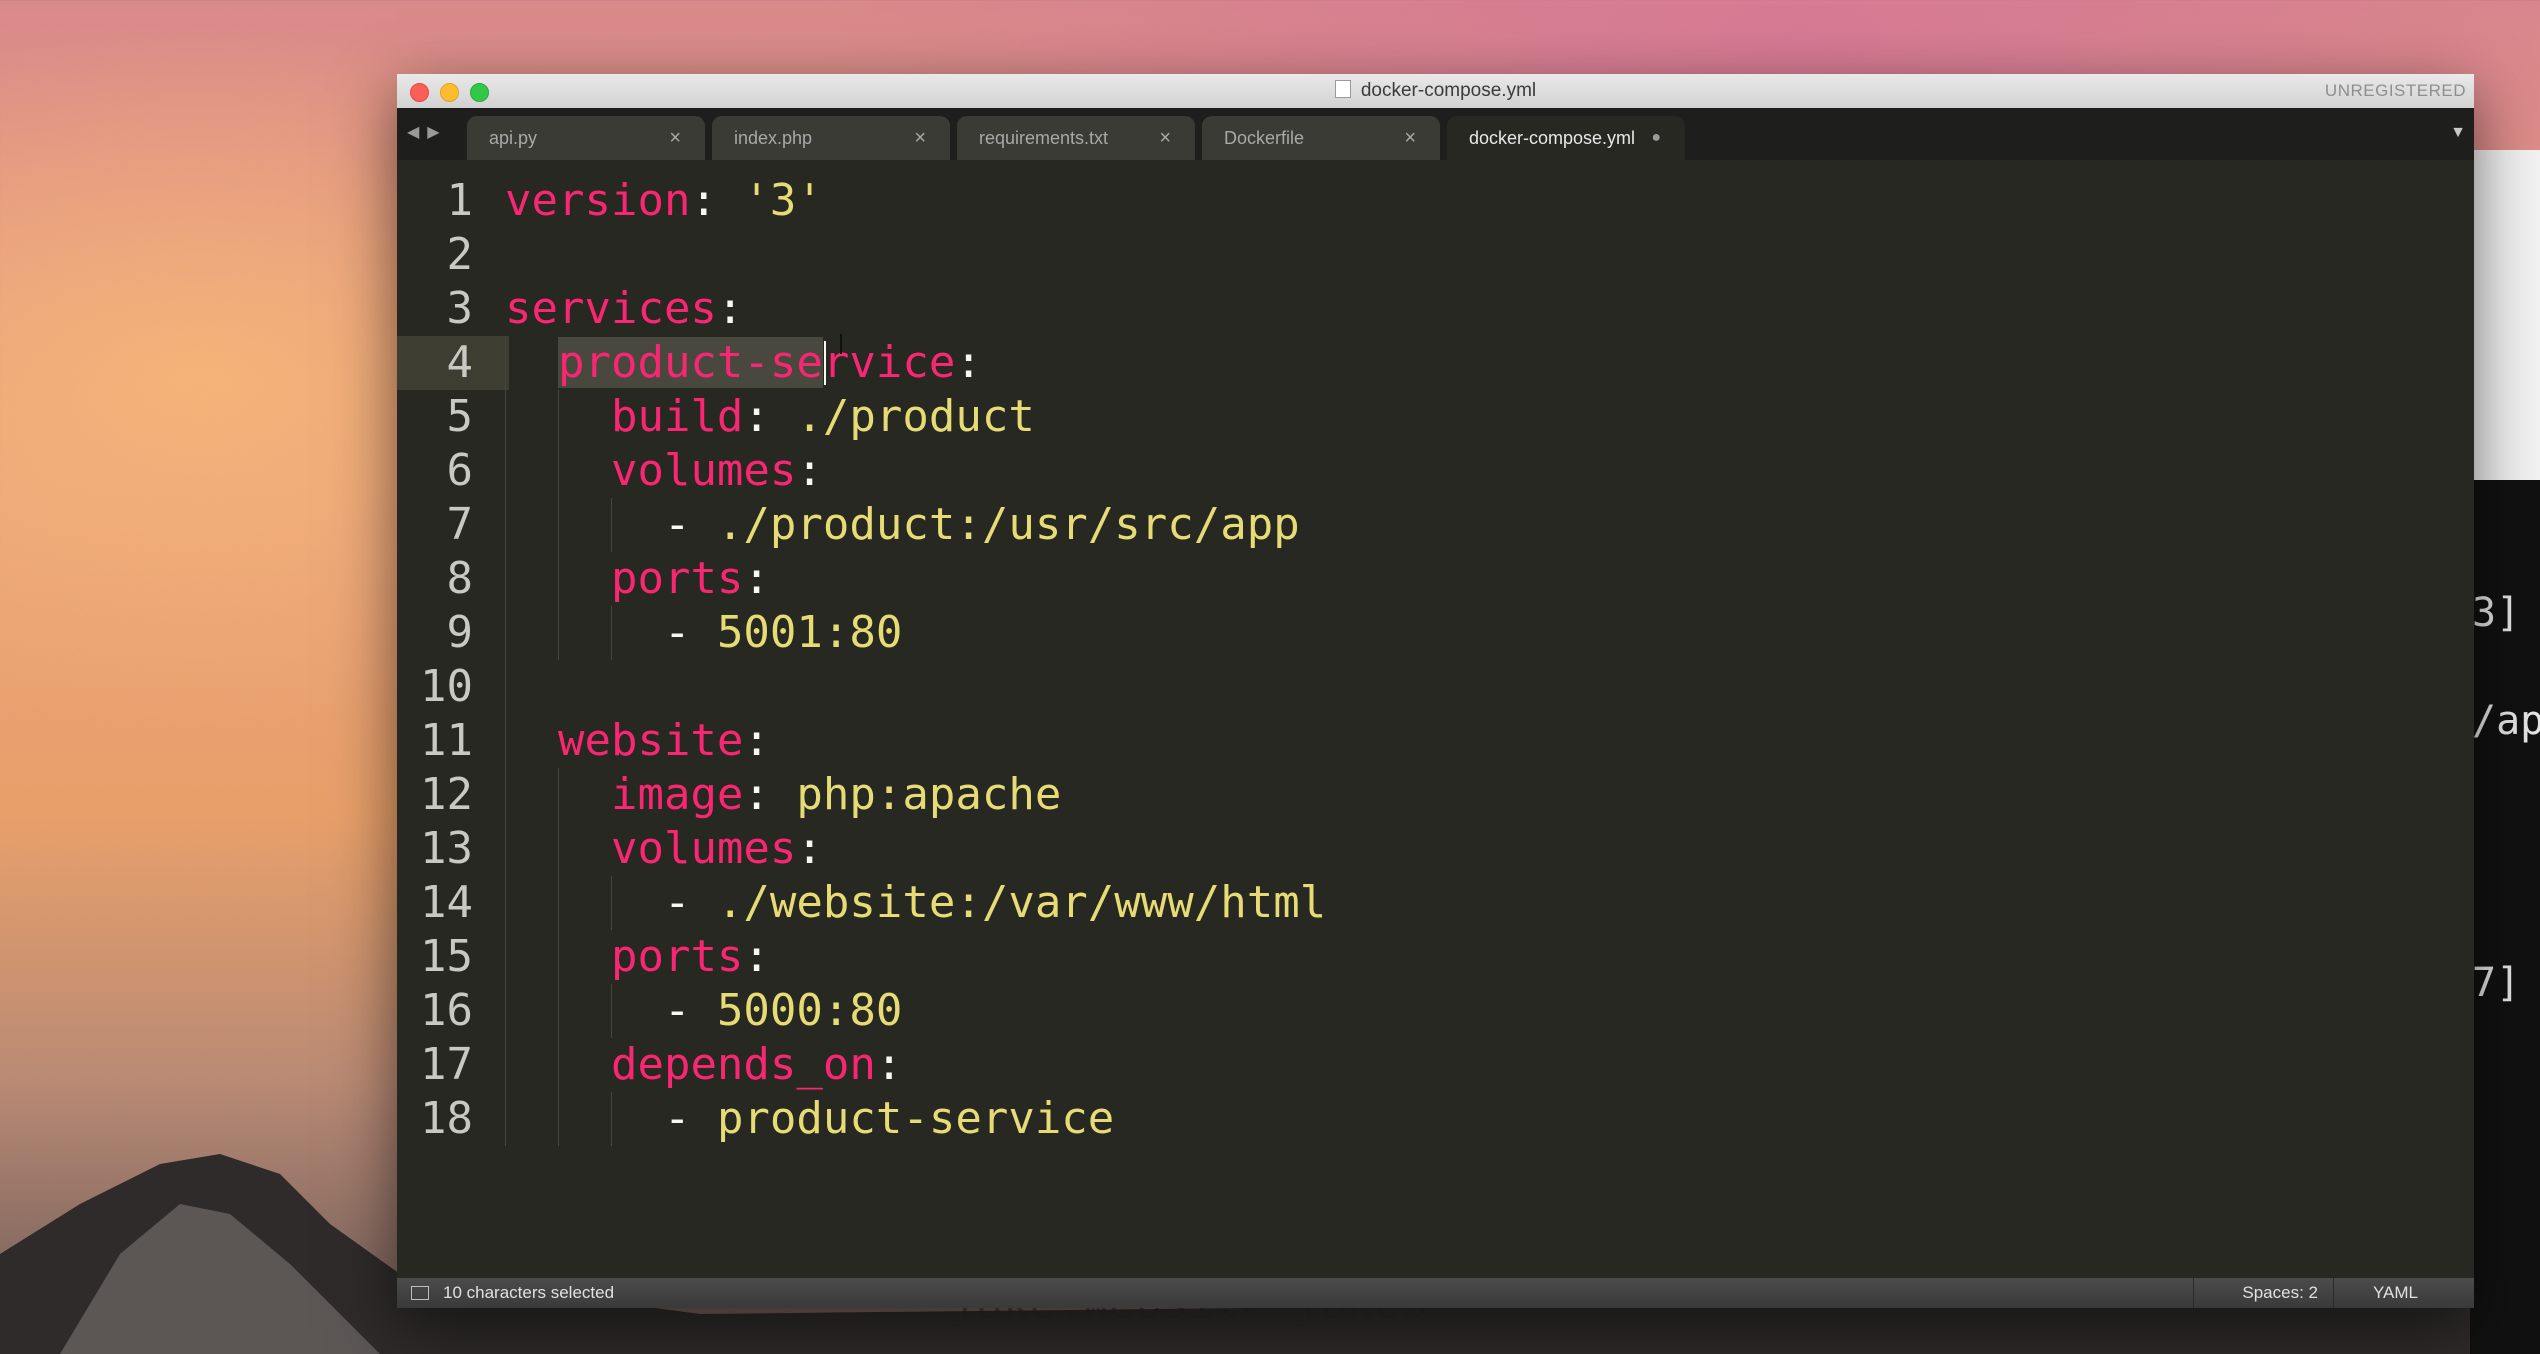 The width and height of the screenshot is (2540, 1354). Describe the element at coordinates (1435, 525) in the screenshot. I see `code-line: 7 - ./product:/usr/src/app` at that location.